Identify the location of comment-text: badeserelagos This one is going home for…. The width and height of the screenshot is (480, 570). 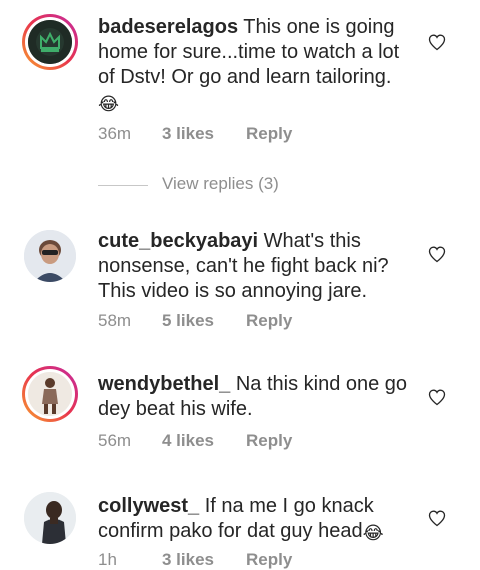
(254, 65).